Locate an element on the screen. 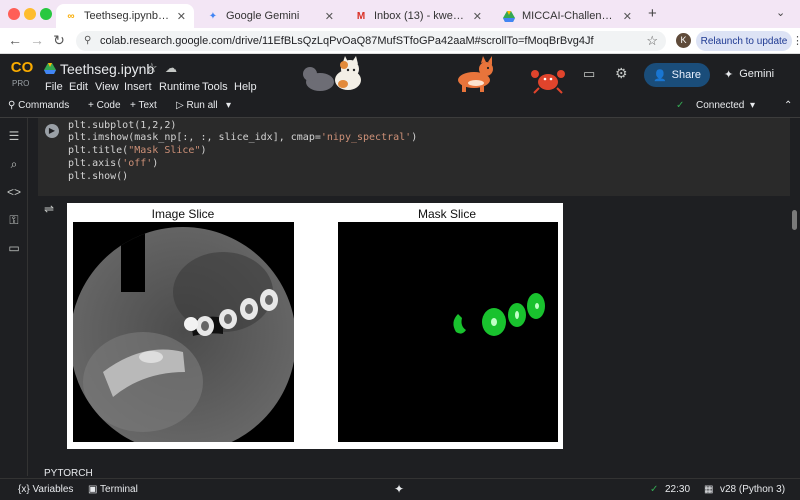 This screenshot has height=500, width=800. ct-image-slice is located at coordinates (183, 332).